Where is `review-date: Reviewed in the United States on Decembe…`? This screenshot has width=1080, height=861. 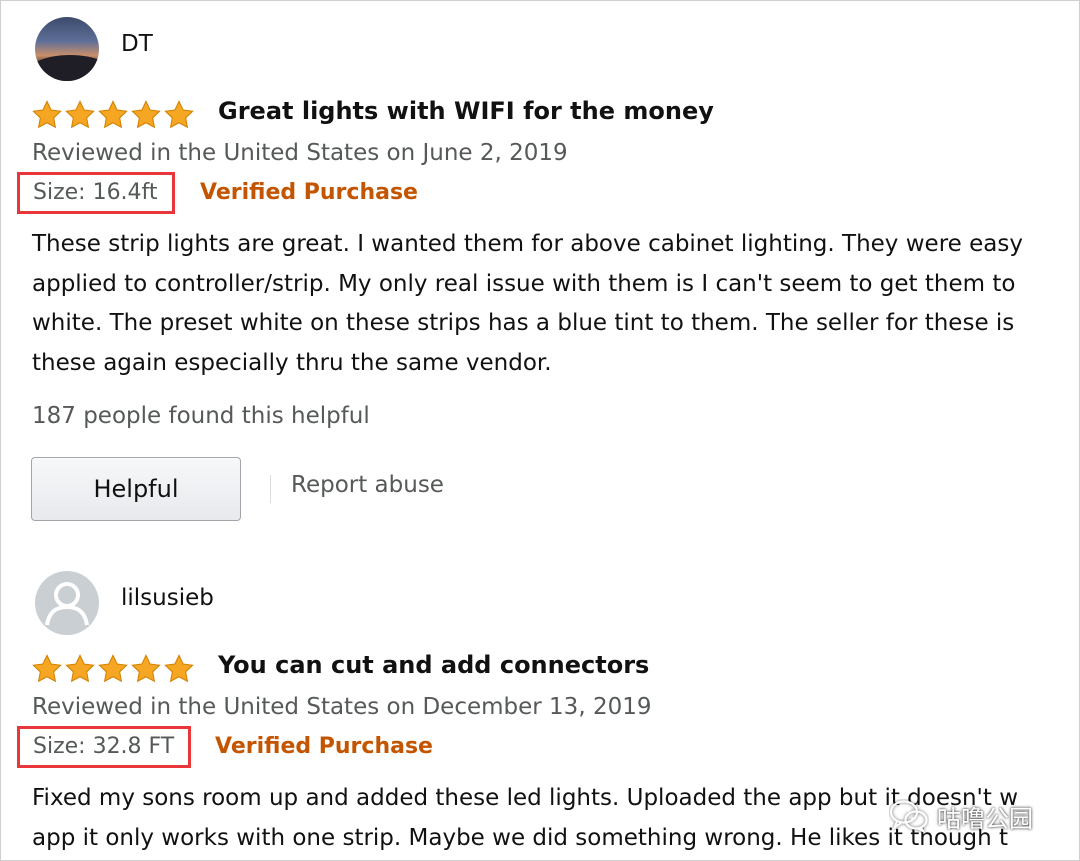
review-date: Reviewed in the United States on Decembe… is located at coordinates (342, 707).